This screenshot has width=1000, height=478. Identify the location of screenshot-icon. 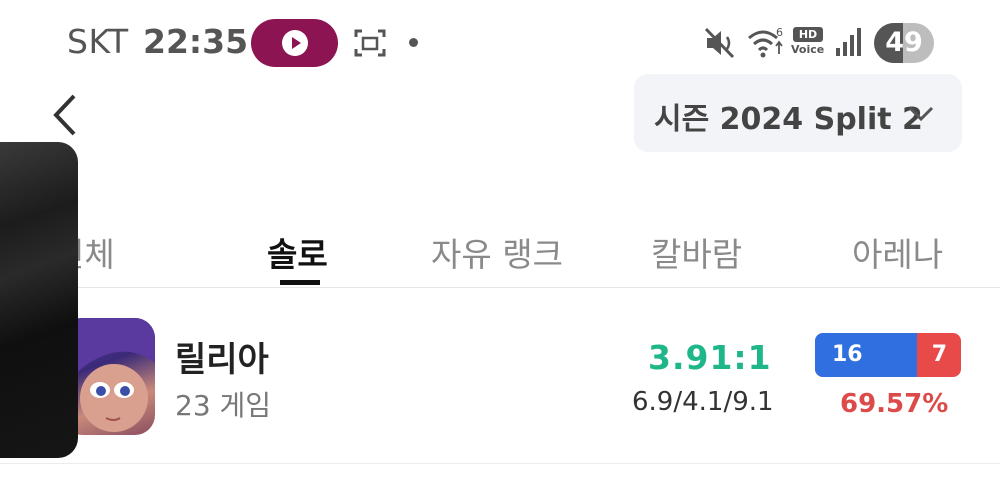
(370, 43).